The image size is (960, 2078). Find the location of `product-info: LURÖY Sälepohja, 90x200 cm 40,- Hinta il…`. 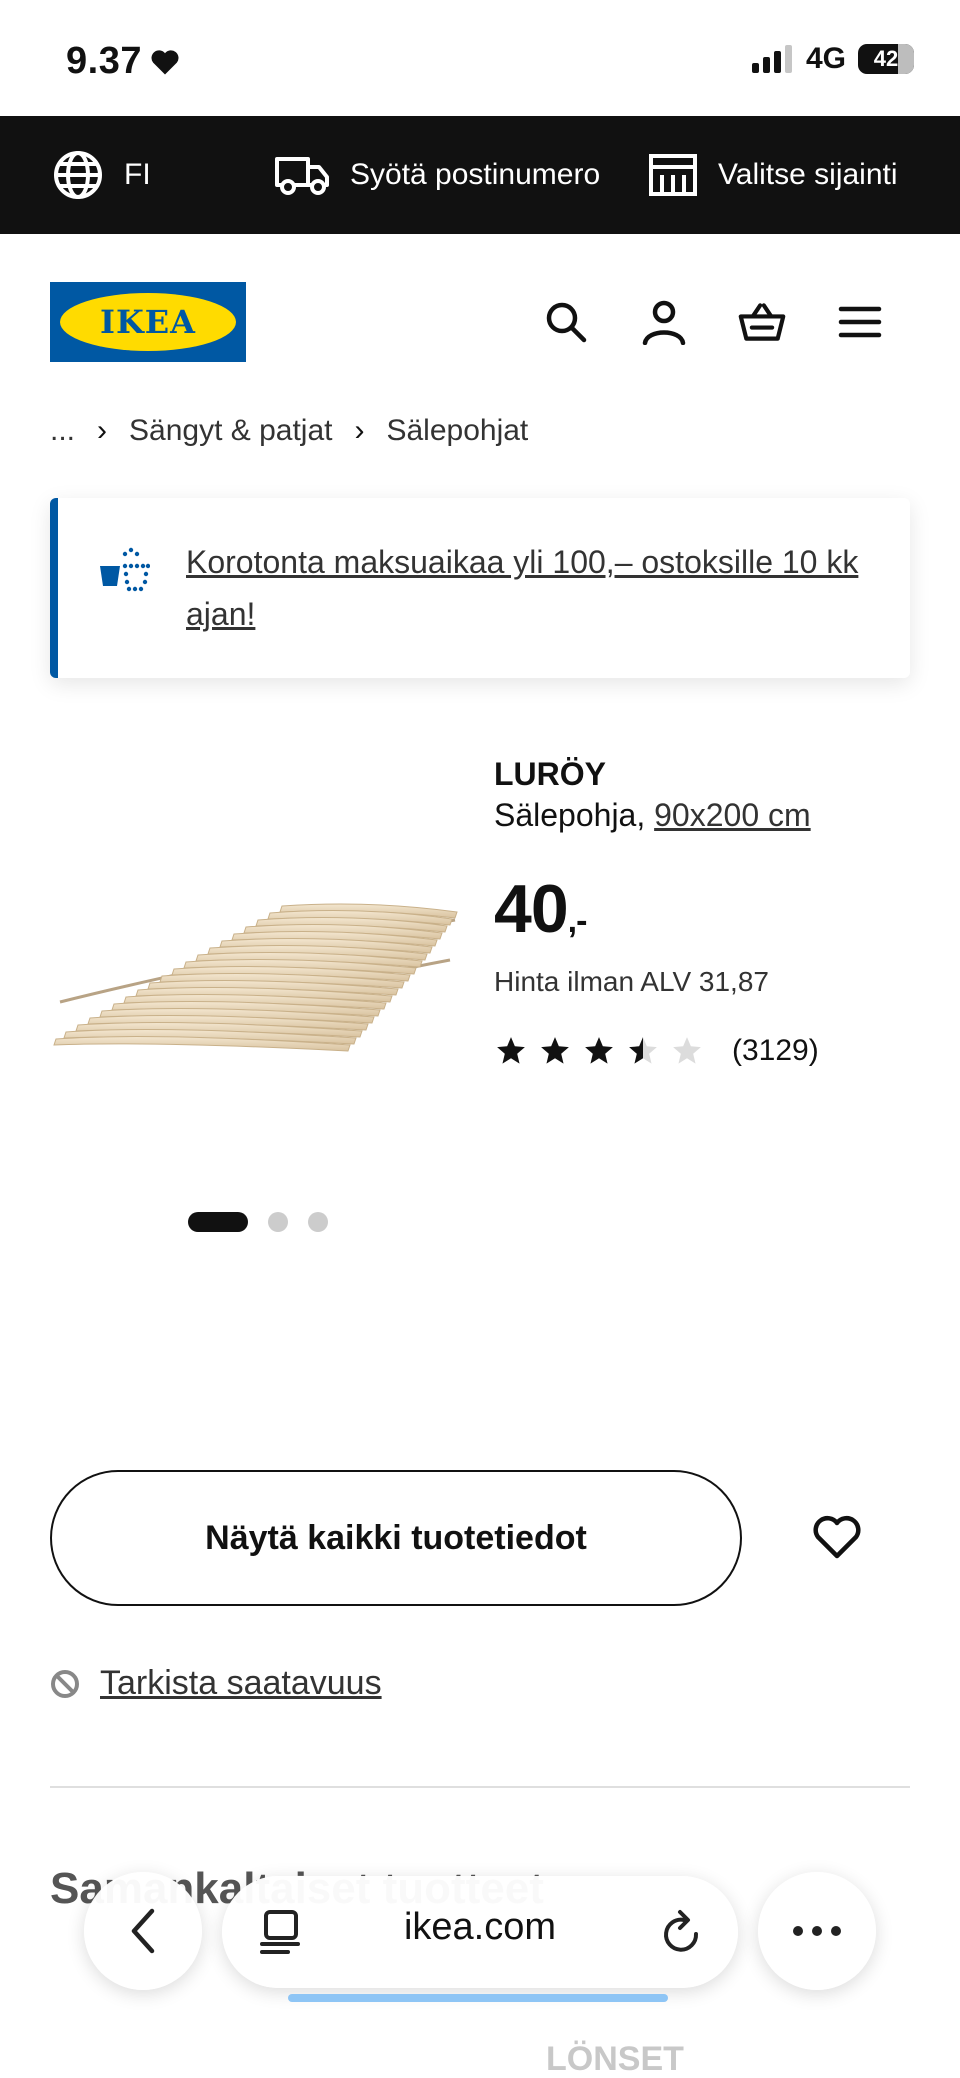

product-info: LURÖY Sälepohja, 90x200 cm 40,- Hinta il… is located at coordinates (714, 912).